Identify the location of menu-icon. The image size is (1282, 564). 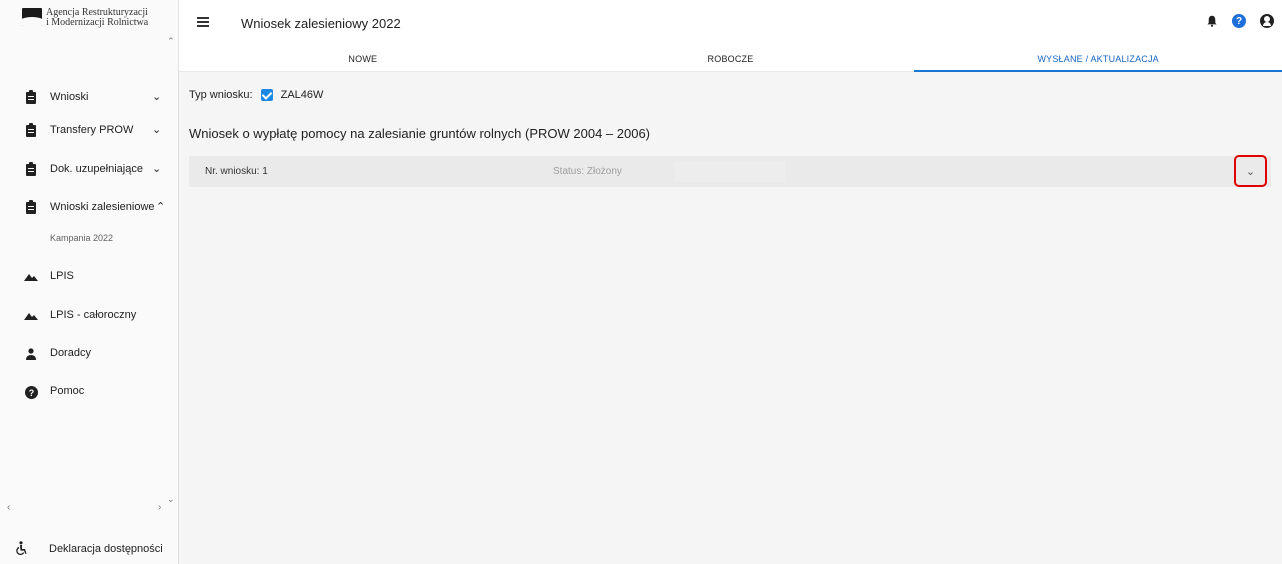
(203, 22).